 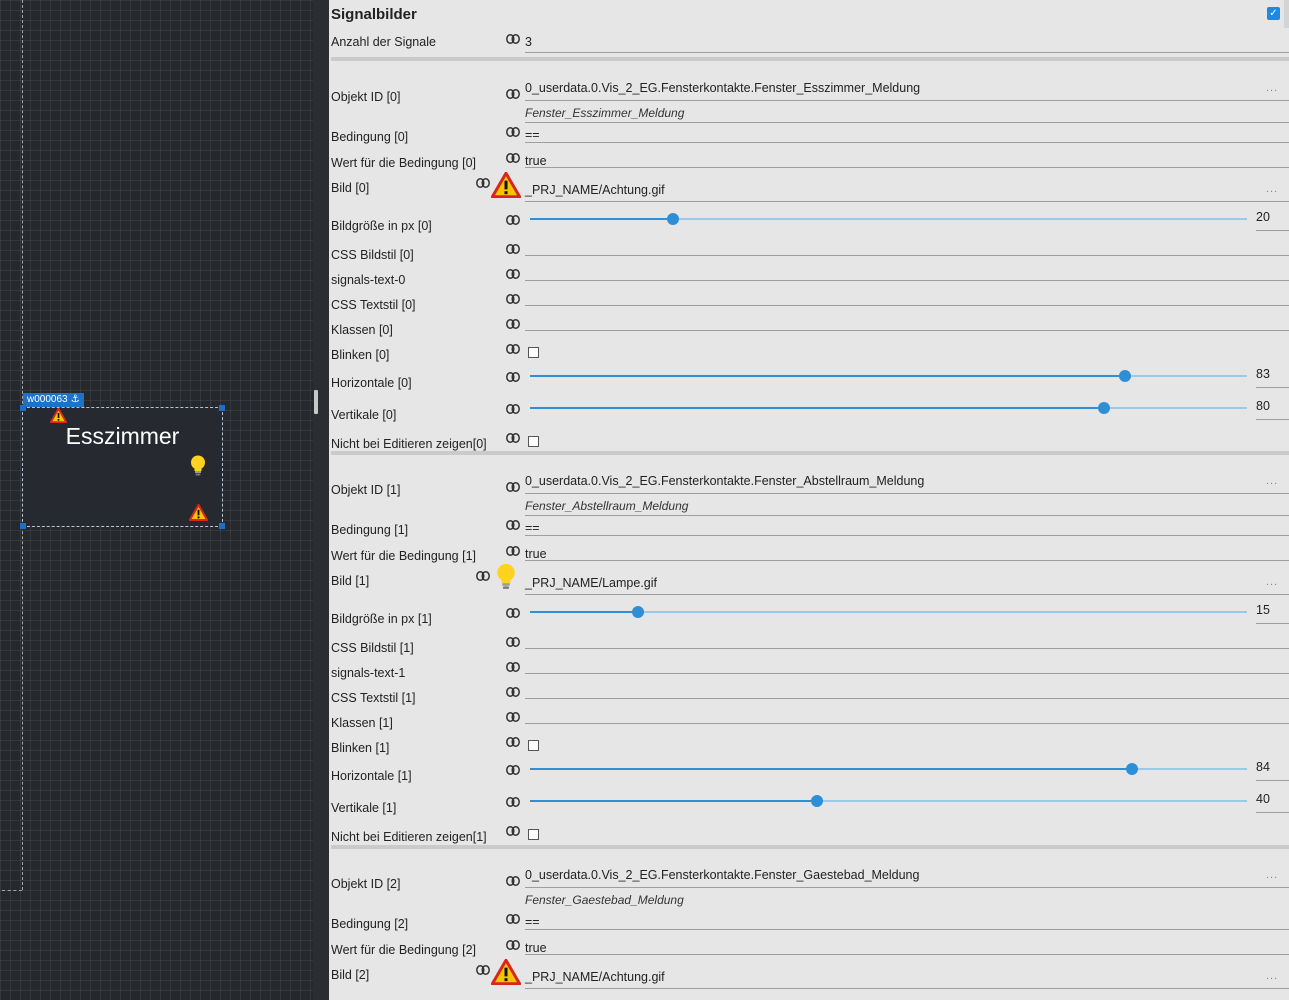 What do you see at coordinates (1263, 374) in the screenshot?
I see `horizontal-value: 83` at bounding box center [1263, 374].